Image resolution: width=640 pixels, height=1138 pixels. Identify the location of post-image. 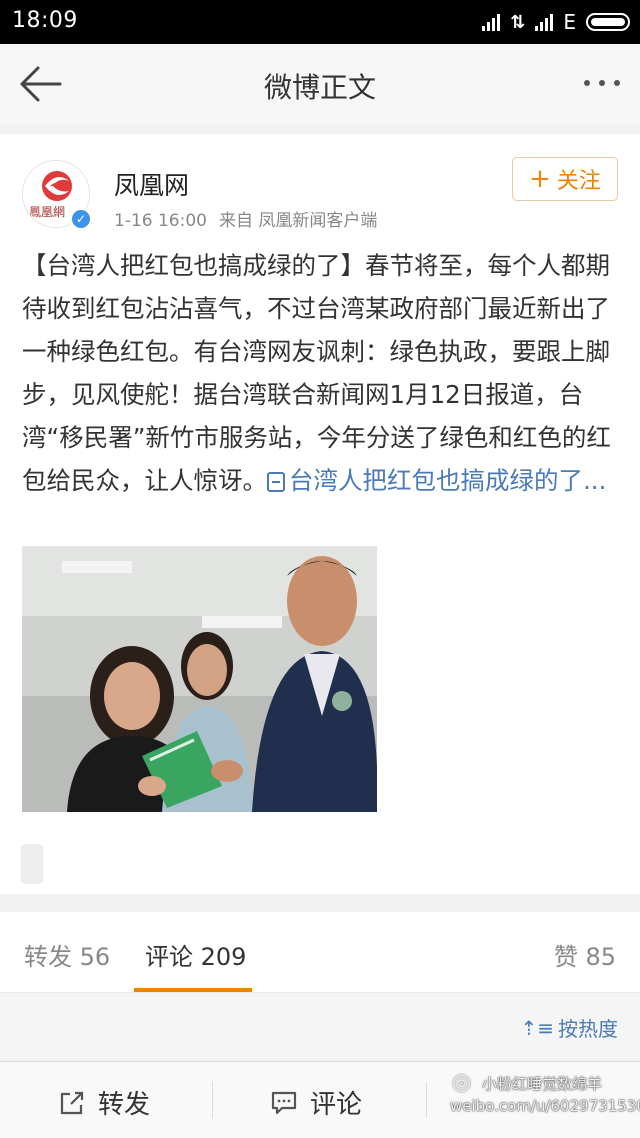
(199, 679).